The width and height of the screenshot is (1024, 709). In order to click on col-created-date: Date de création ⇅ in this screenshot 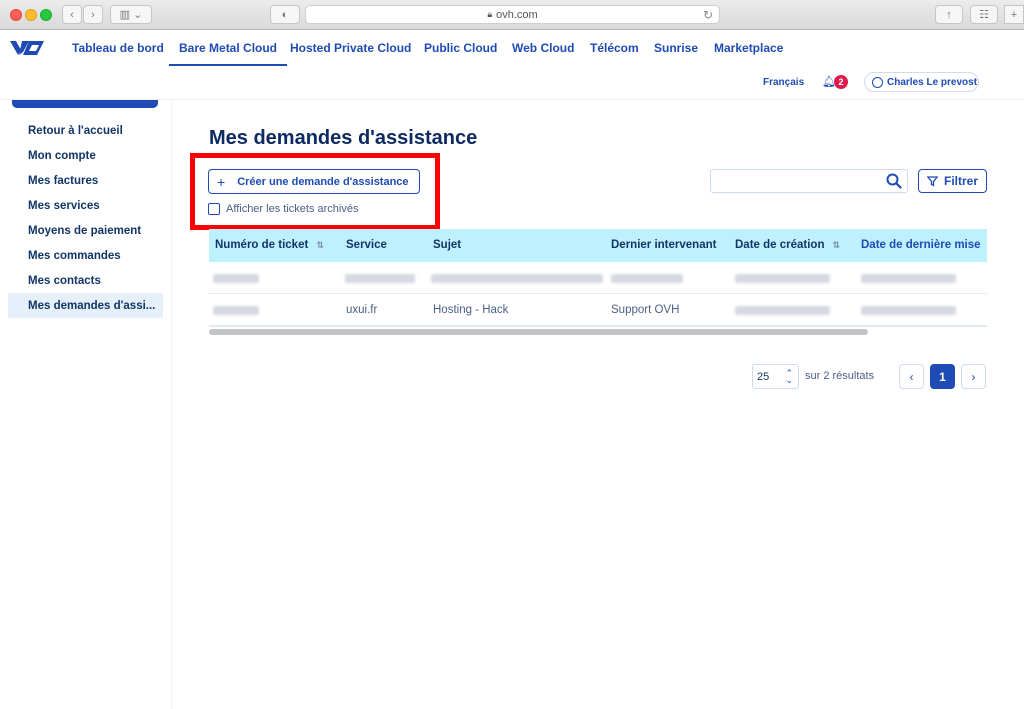, I will do `click(787, 245)`.